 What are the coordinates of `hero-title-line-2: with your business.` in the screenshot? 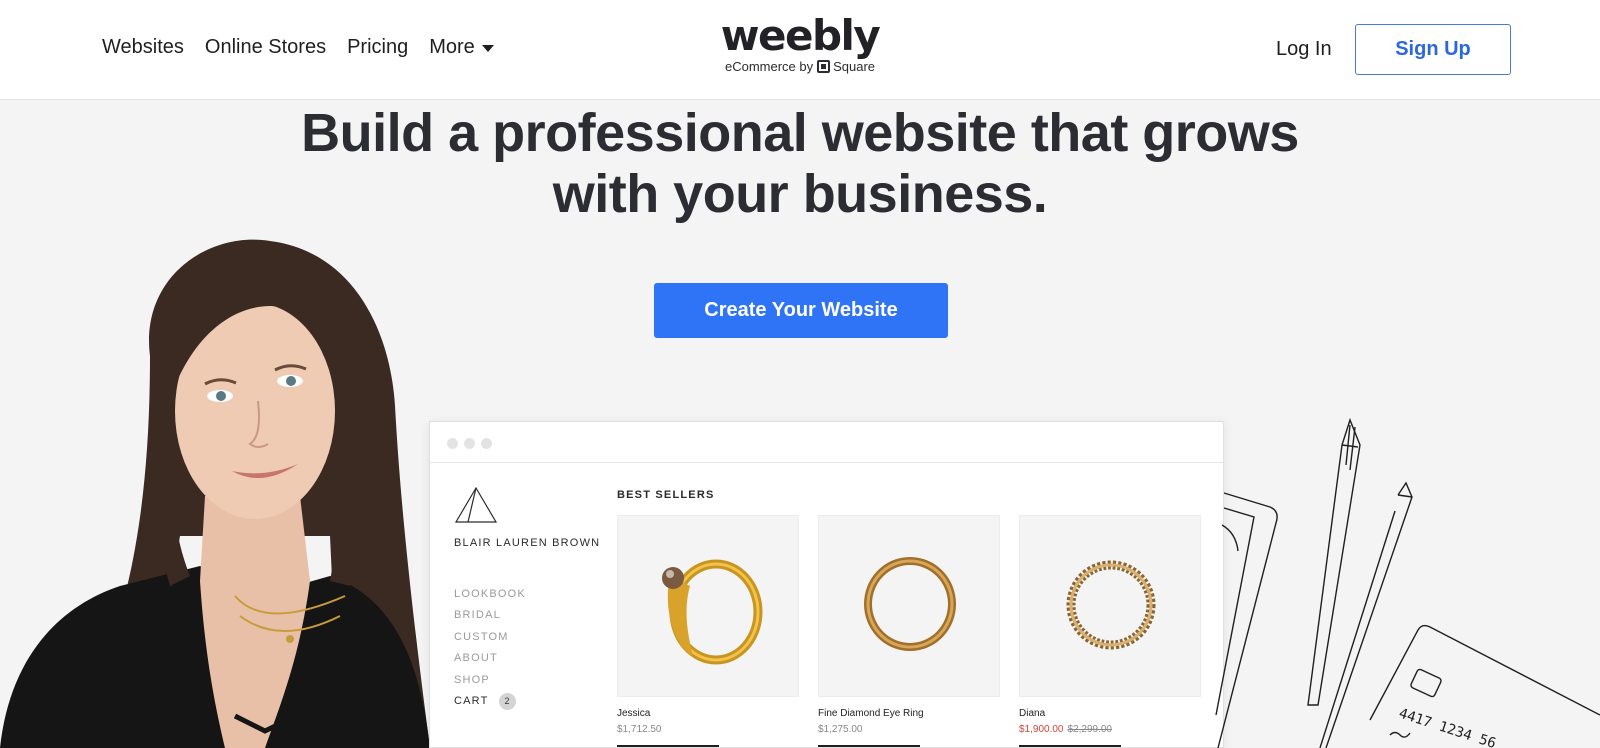 It's located at (800, 194).